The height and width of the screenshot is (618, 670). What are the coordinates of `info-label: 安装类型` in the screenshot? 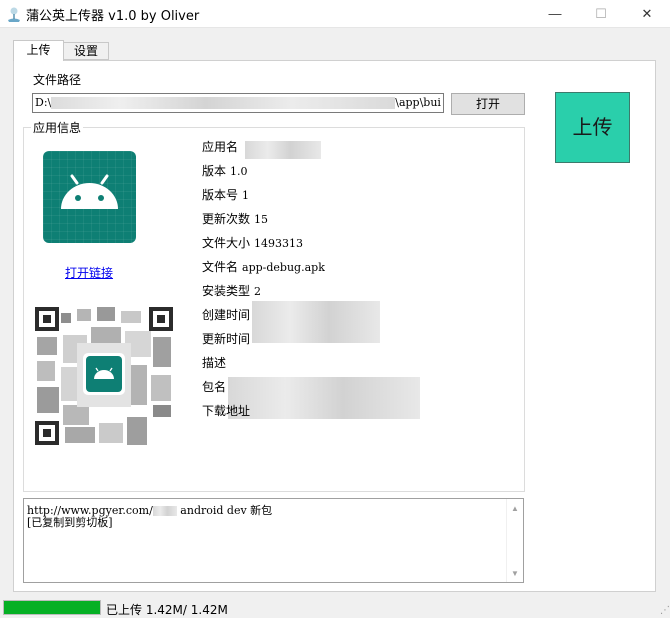 It's located at (226, 291).